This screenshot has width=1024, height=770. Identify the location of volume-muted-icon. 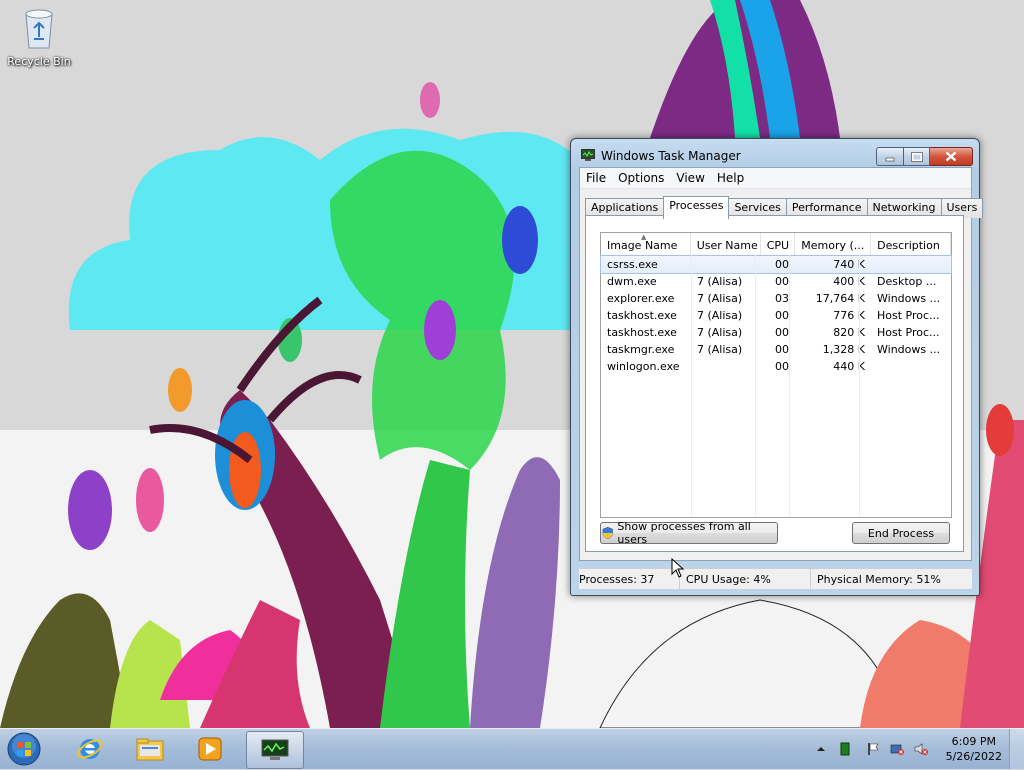
(921, 749).